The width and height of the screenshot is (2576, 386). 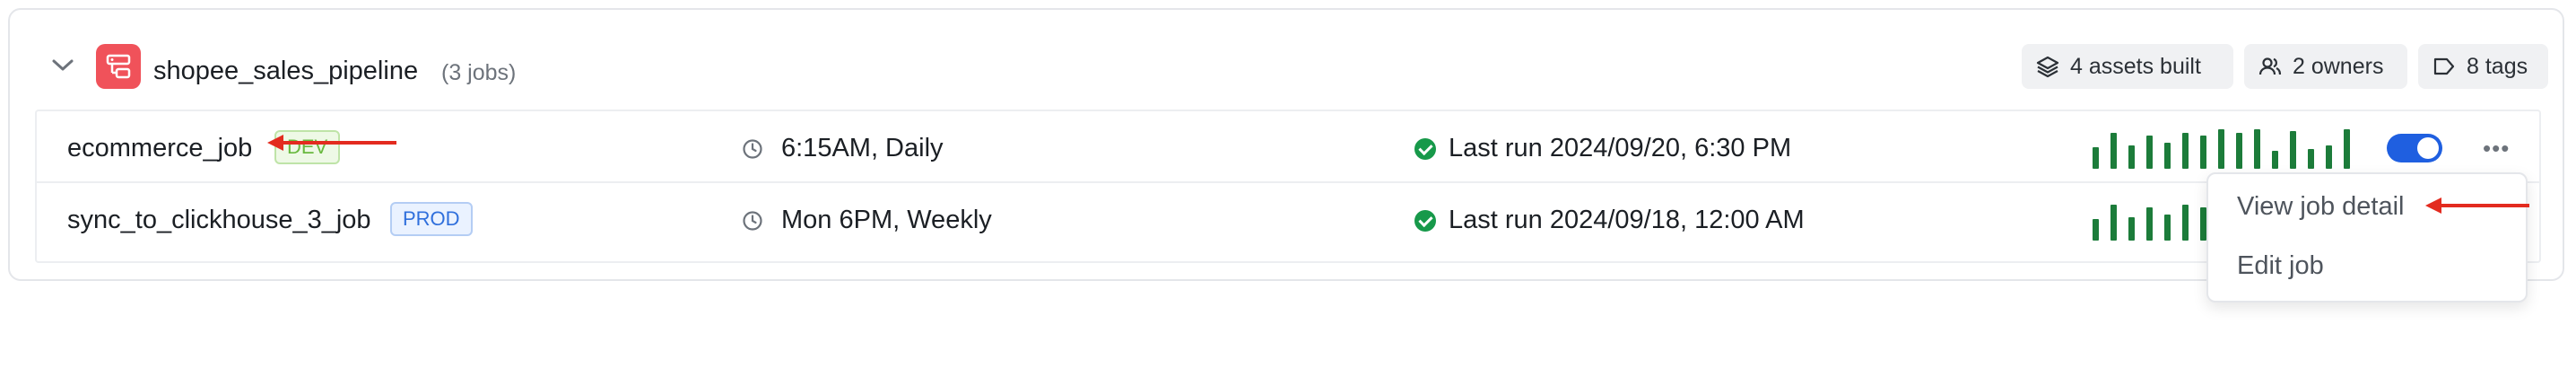 I want to click on last-run-status: Last run 2024/09/18, 12:00 AM, so click(x=1609, y=220).